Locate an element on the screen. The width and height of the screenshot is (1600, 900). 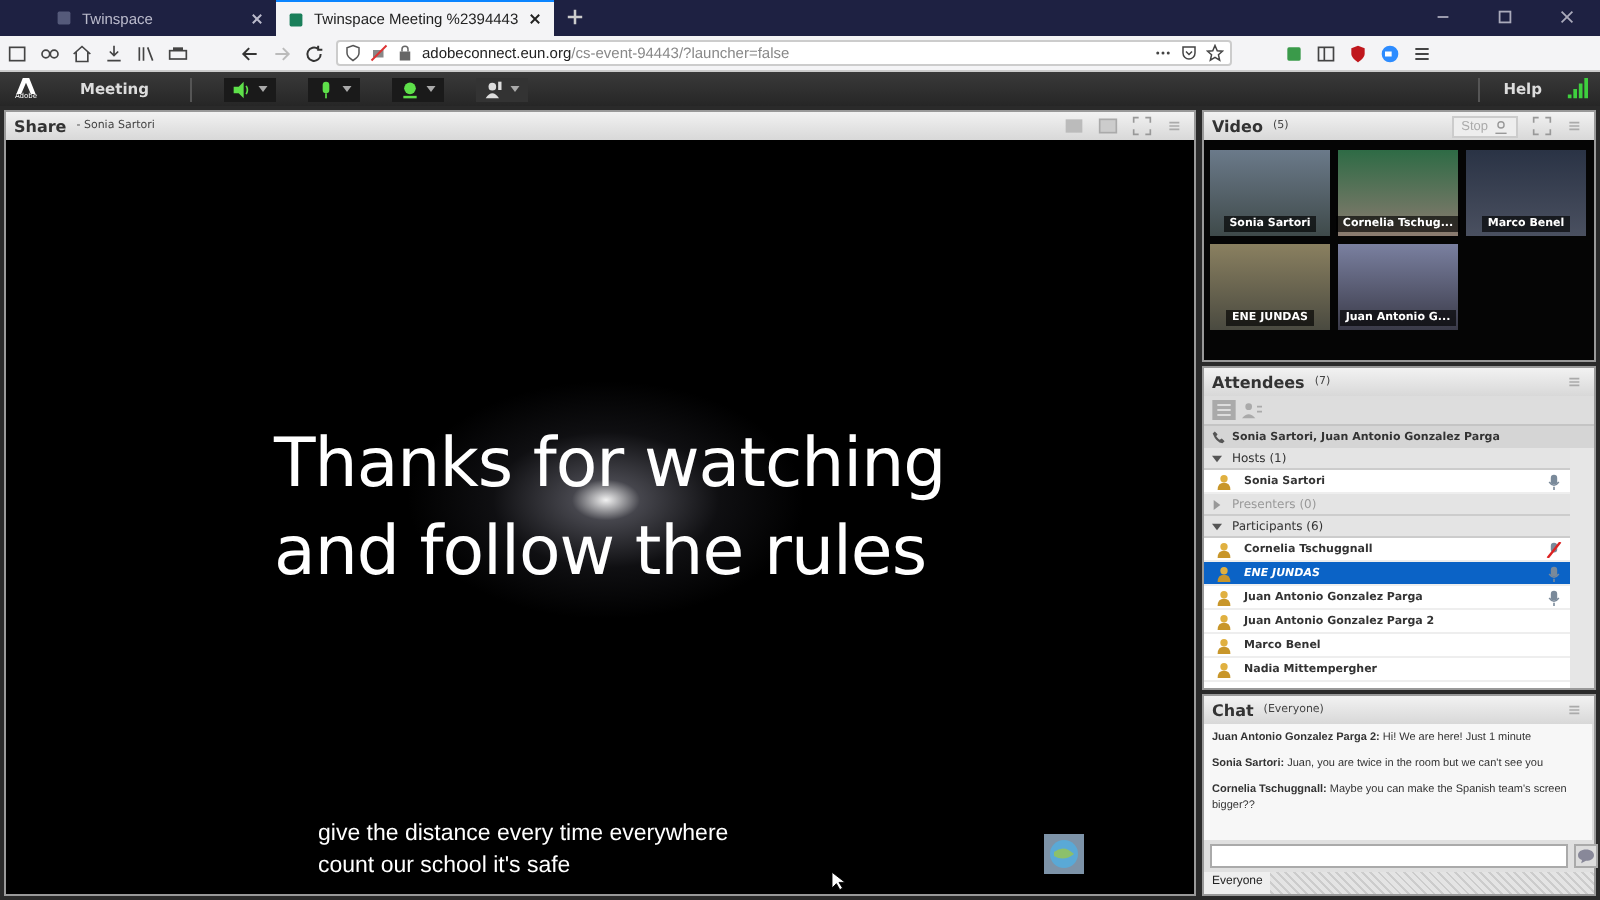
pod-title: Attendees is located at coordinates (1258, 382).